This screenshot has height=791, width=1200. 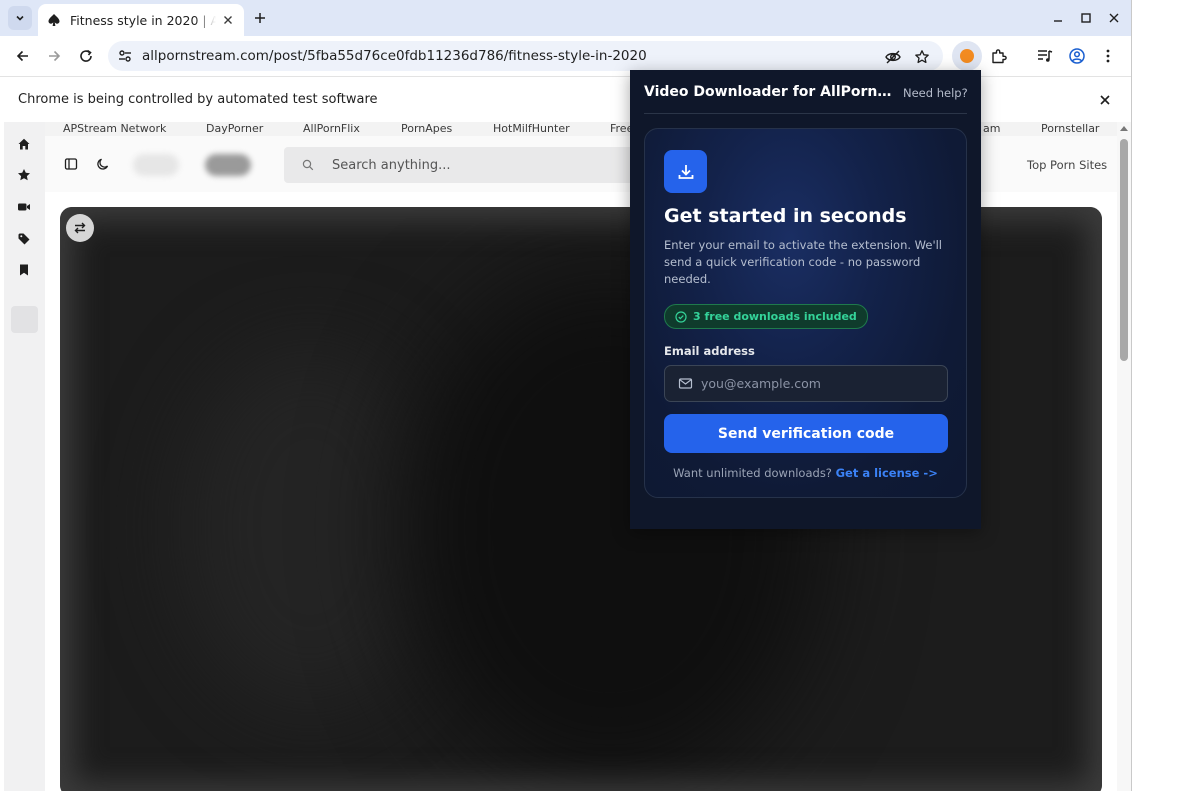 I want to click on close-window-button, so click(x=1114, y=18).